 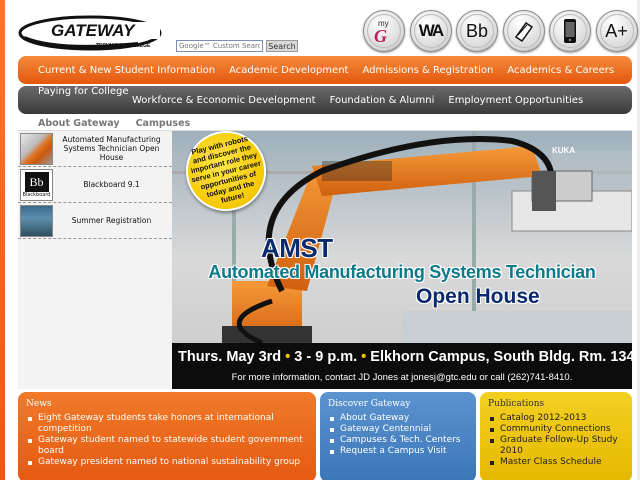 What do you see at coordinates (224, 100) in the screenshot?
I see `nav-workforce-economic: Workforce & Economic Development` at bounding box center [224, 100].